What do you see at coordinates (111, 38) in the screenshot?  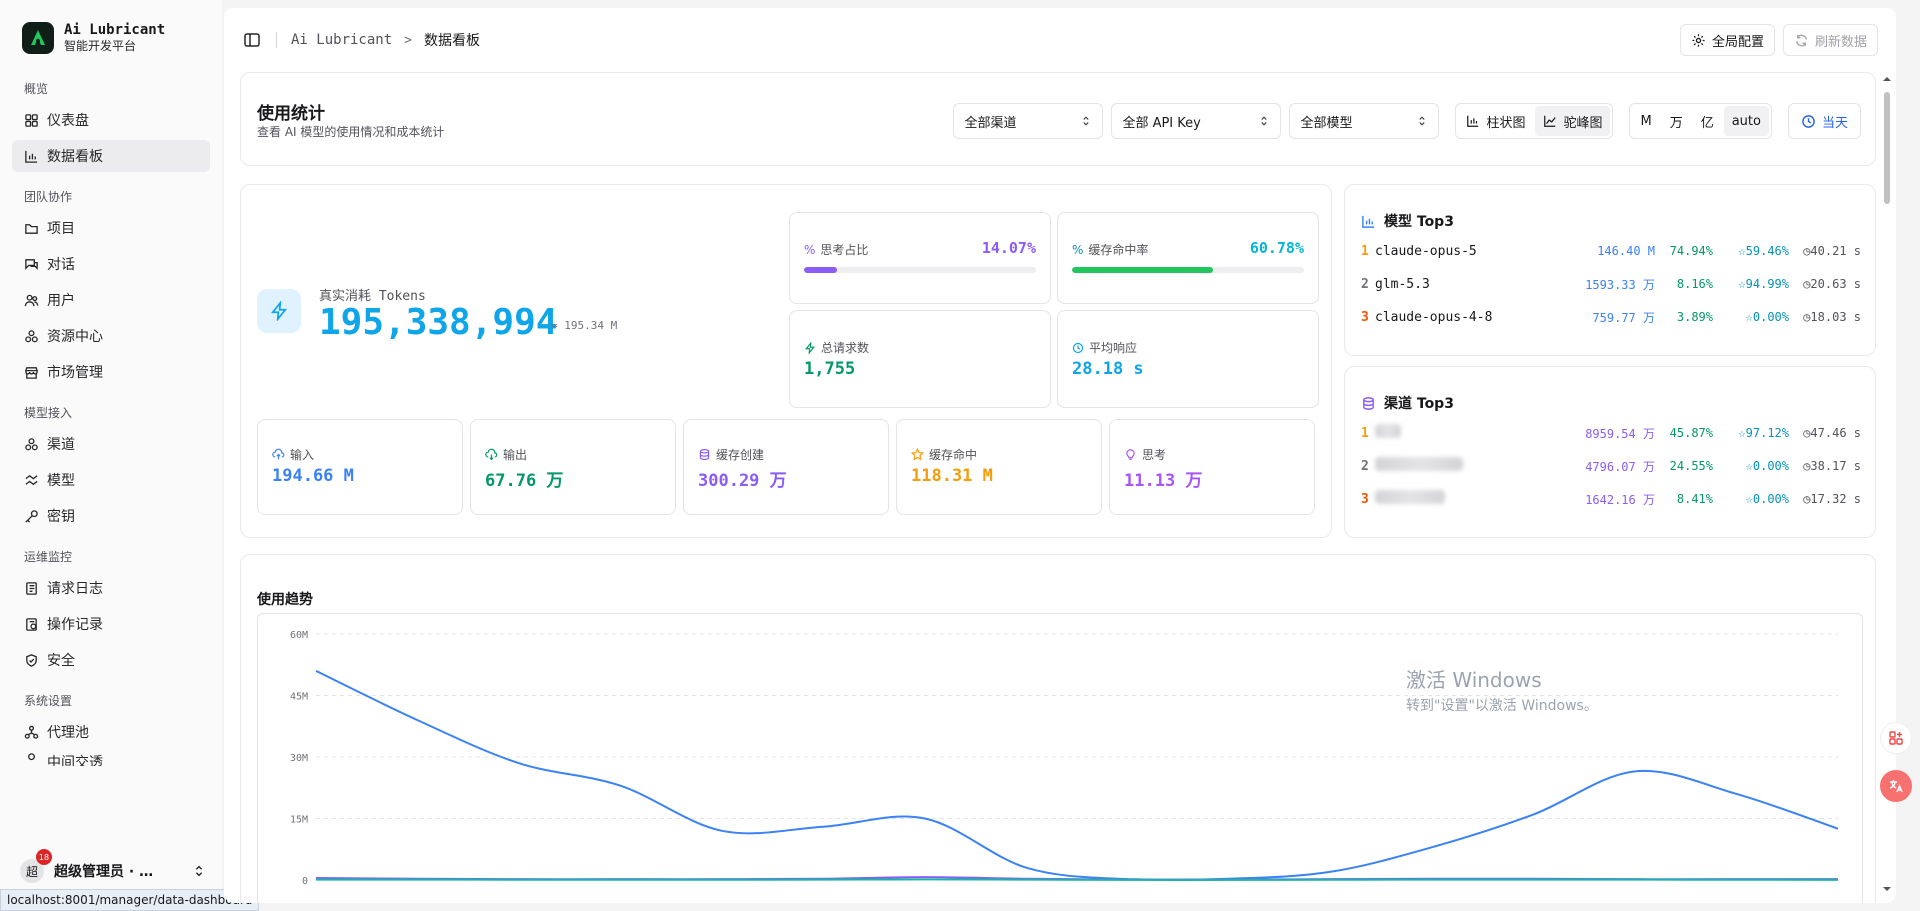 I see `brand: Ai Lubricant 智能开发平台` at bounding box center [111, 38].